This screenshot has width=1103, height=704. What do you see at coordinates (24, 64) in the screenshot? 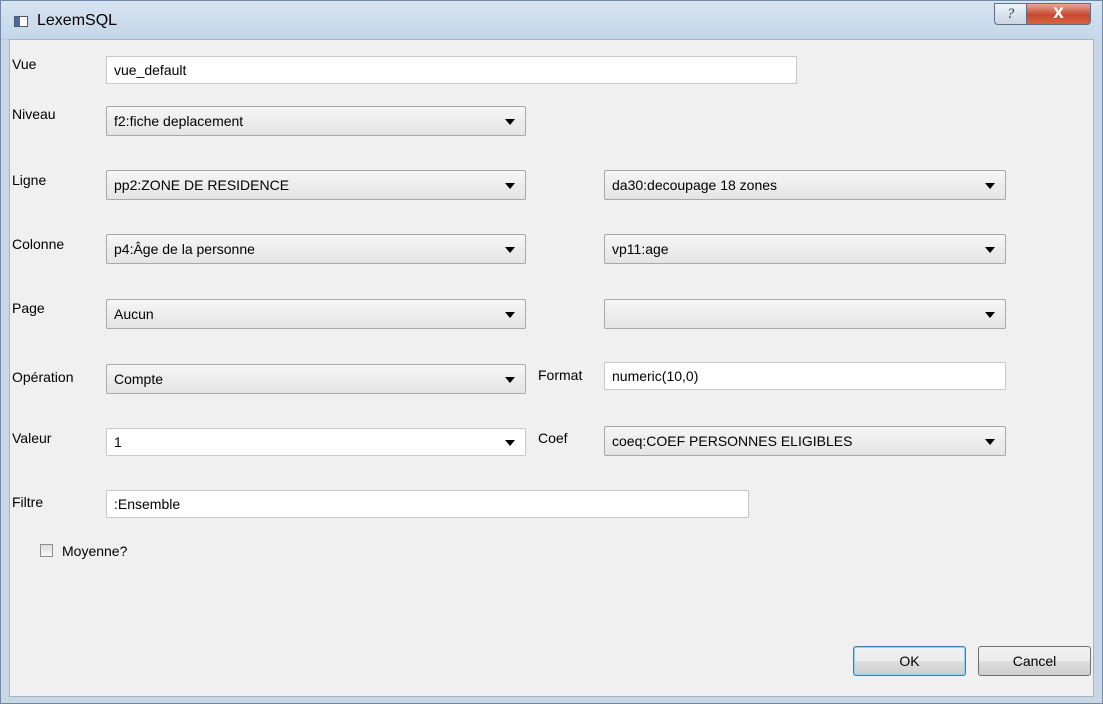
I see `vue-label: Vue` at bounding box center [24, 64].